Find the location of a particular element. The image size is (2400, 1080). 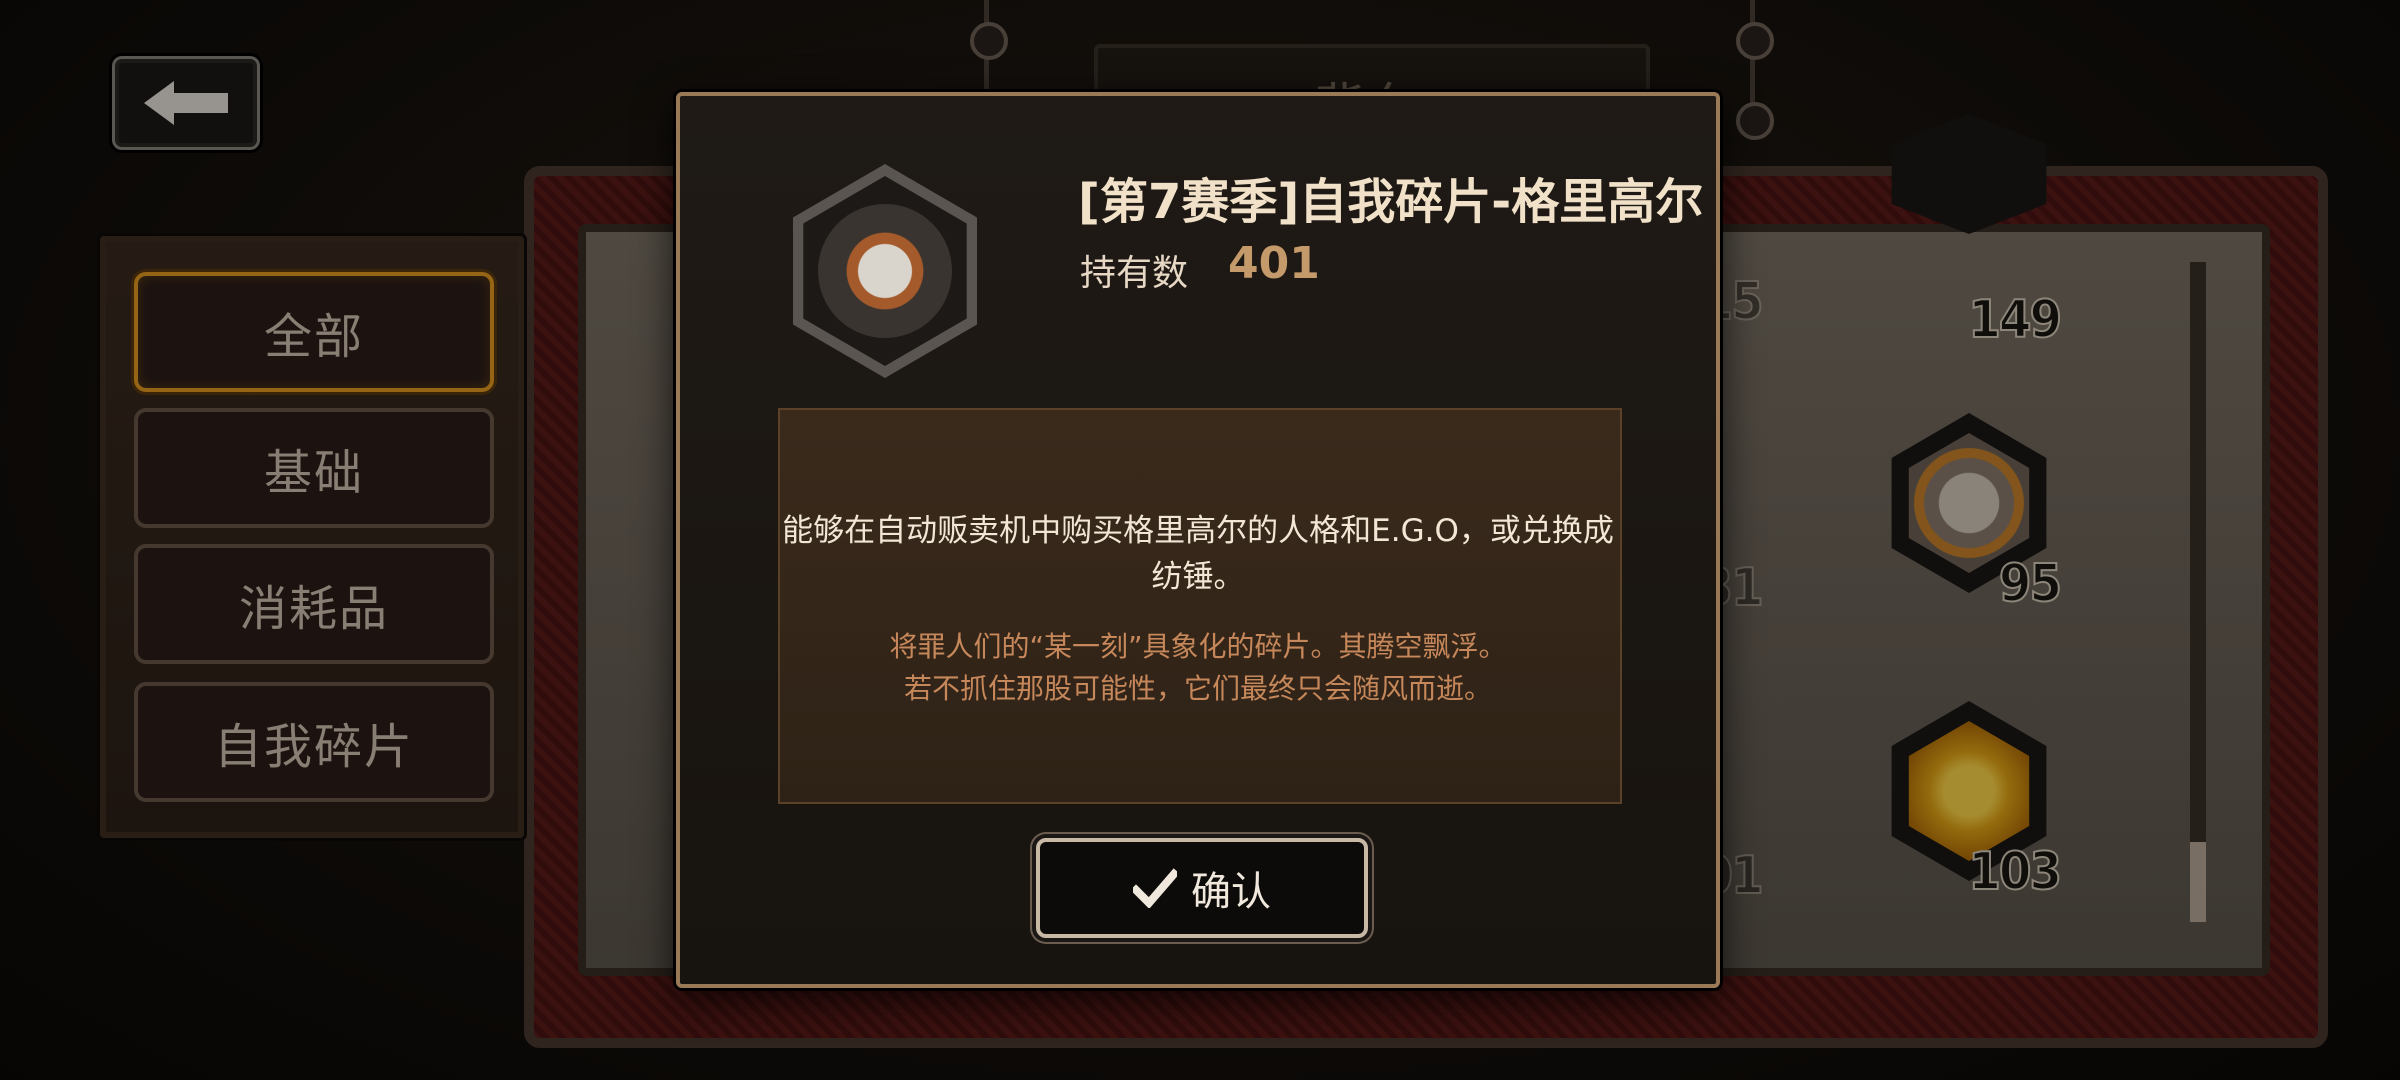

item-icon-frame is located at coordinates (885, 271).